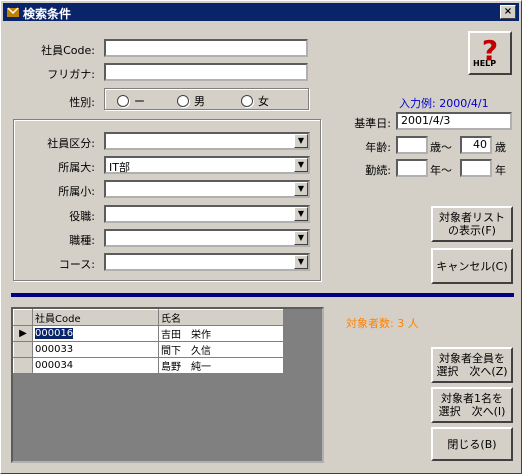 This screenshot has height=474, width=522. I want to click on gender-radio-none: ー, so click(131, 101).